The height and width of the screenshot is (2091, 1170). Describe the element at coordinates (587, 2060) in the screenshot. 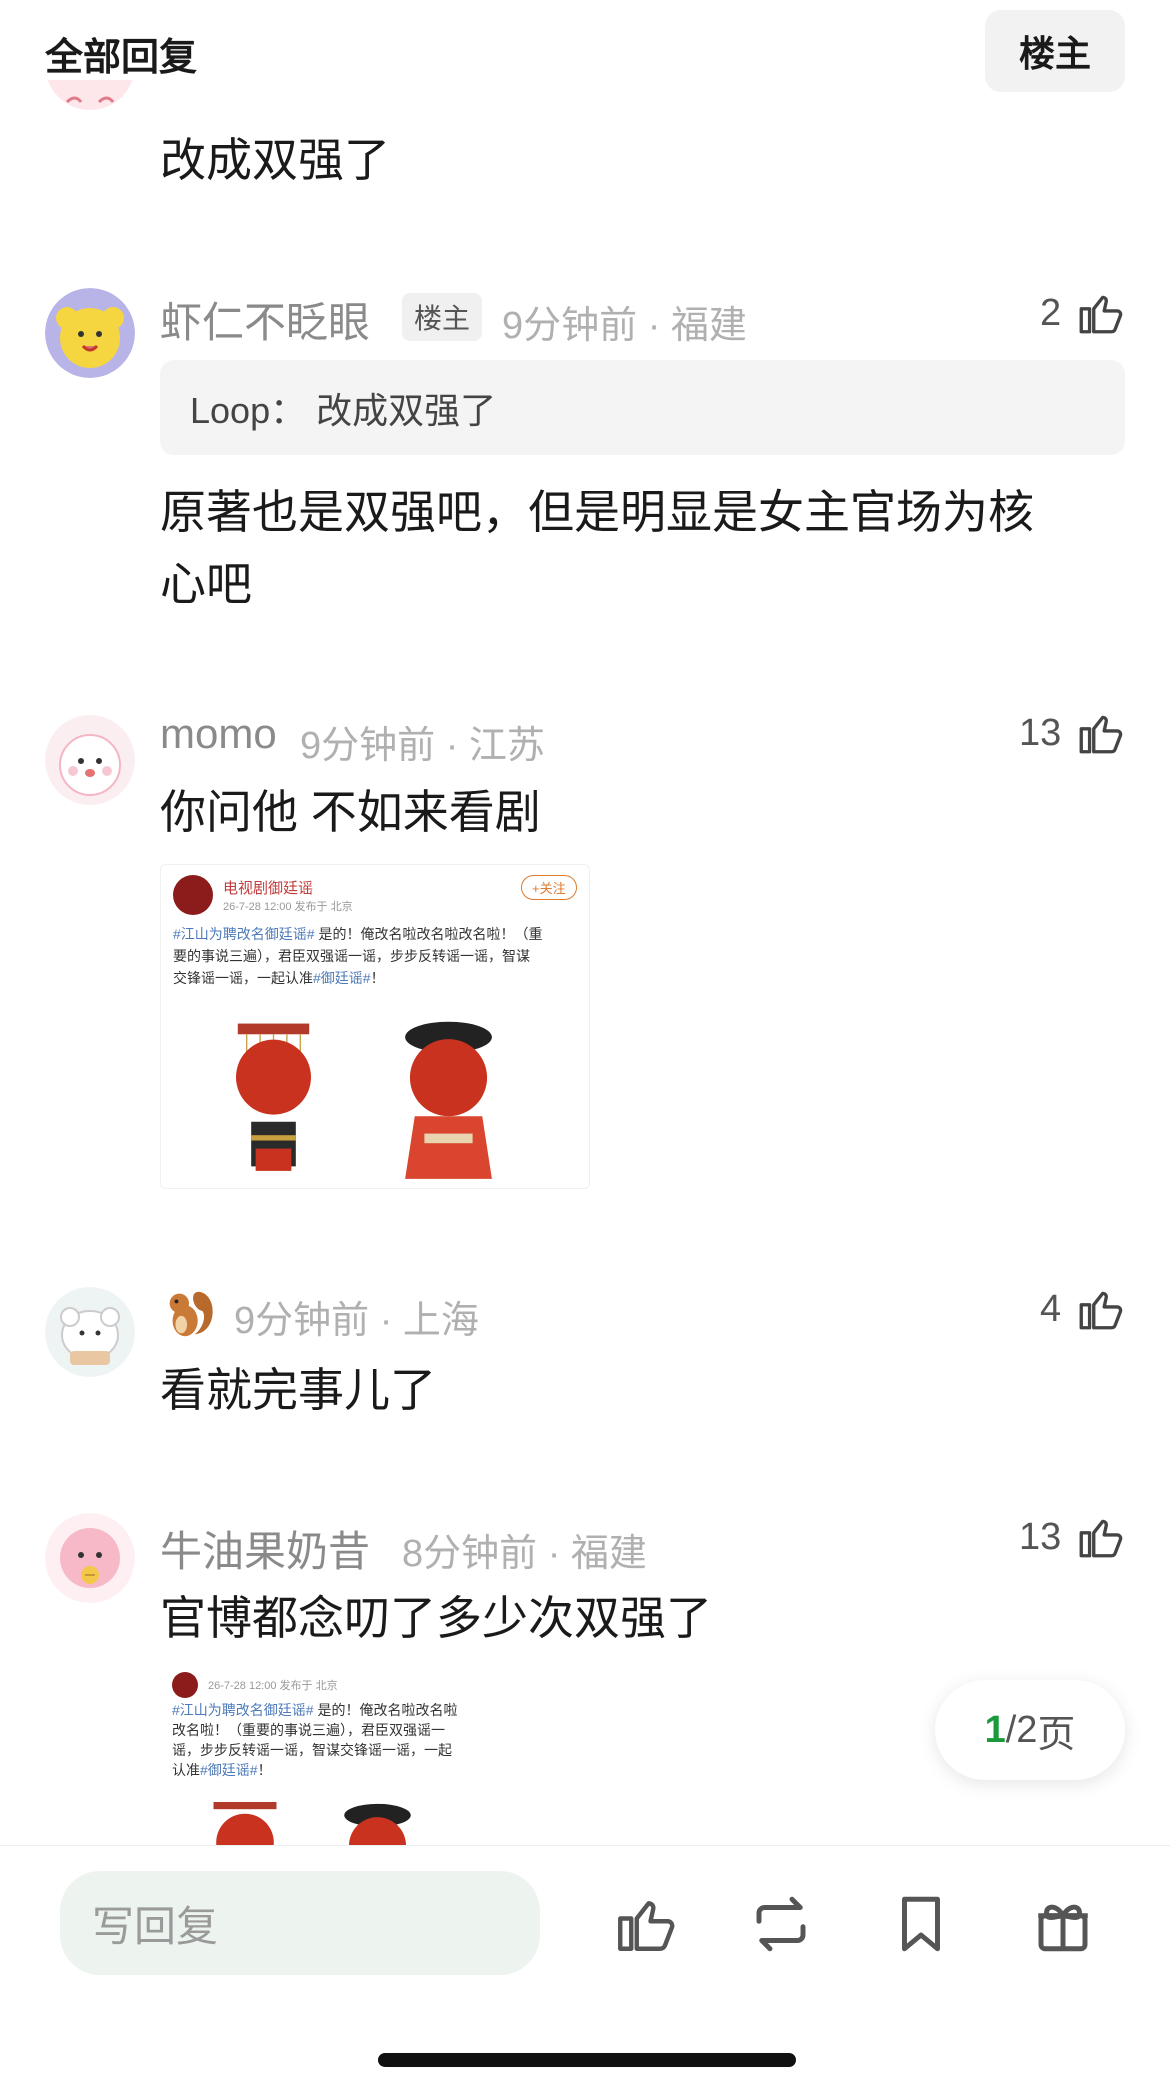

I see `home-indicator` at that location.